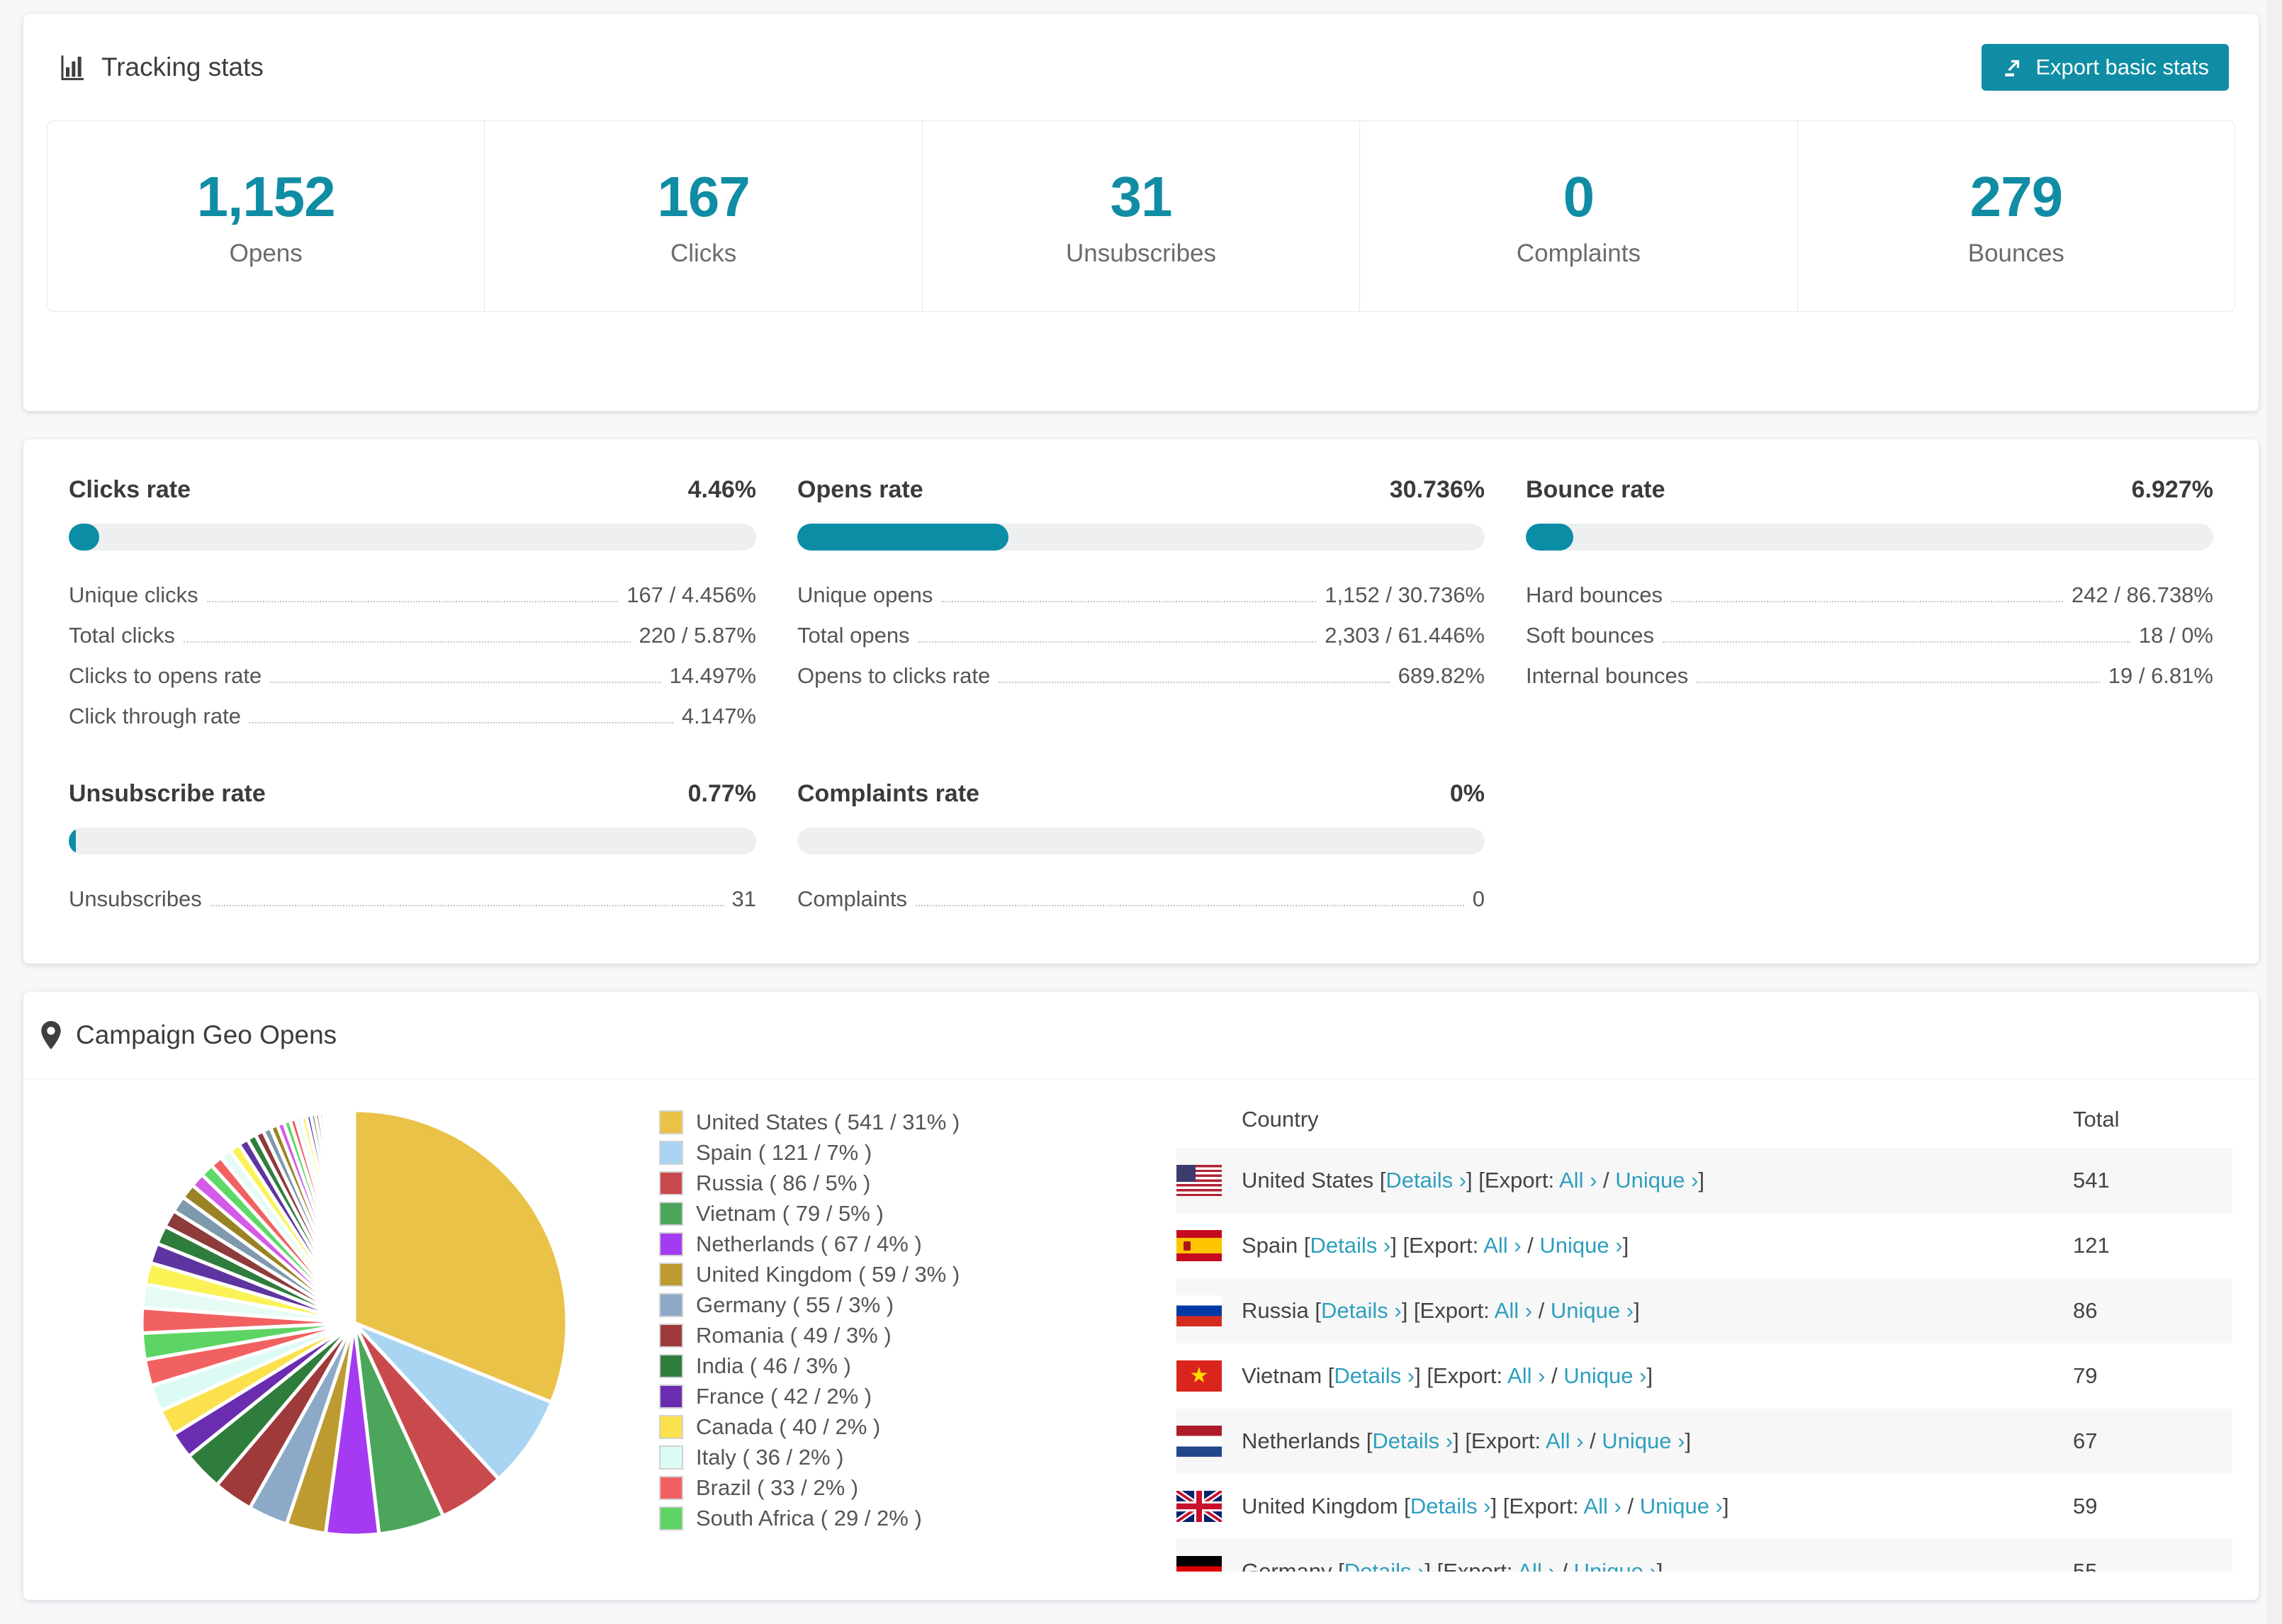  Describe the element at coordinates (353, 1216) in the screenshot. I see `pie-slice` at that location.